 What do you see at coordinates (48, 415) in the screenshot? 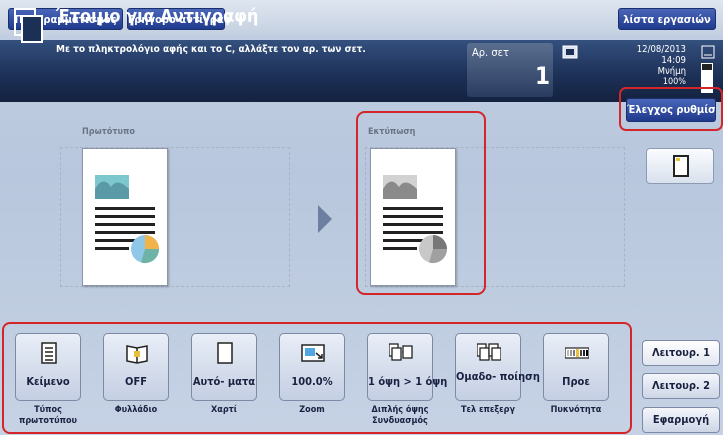
I see `original-type-label: Τύπος πρωτοτύπου` at bounding box center [48, 415].